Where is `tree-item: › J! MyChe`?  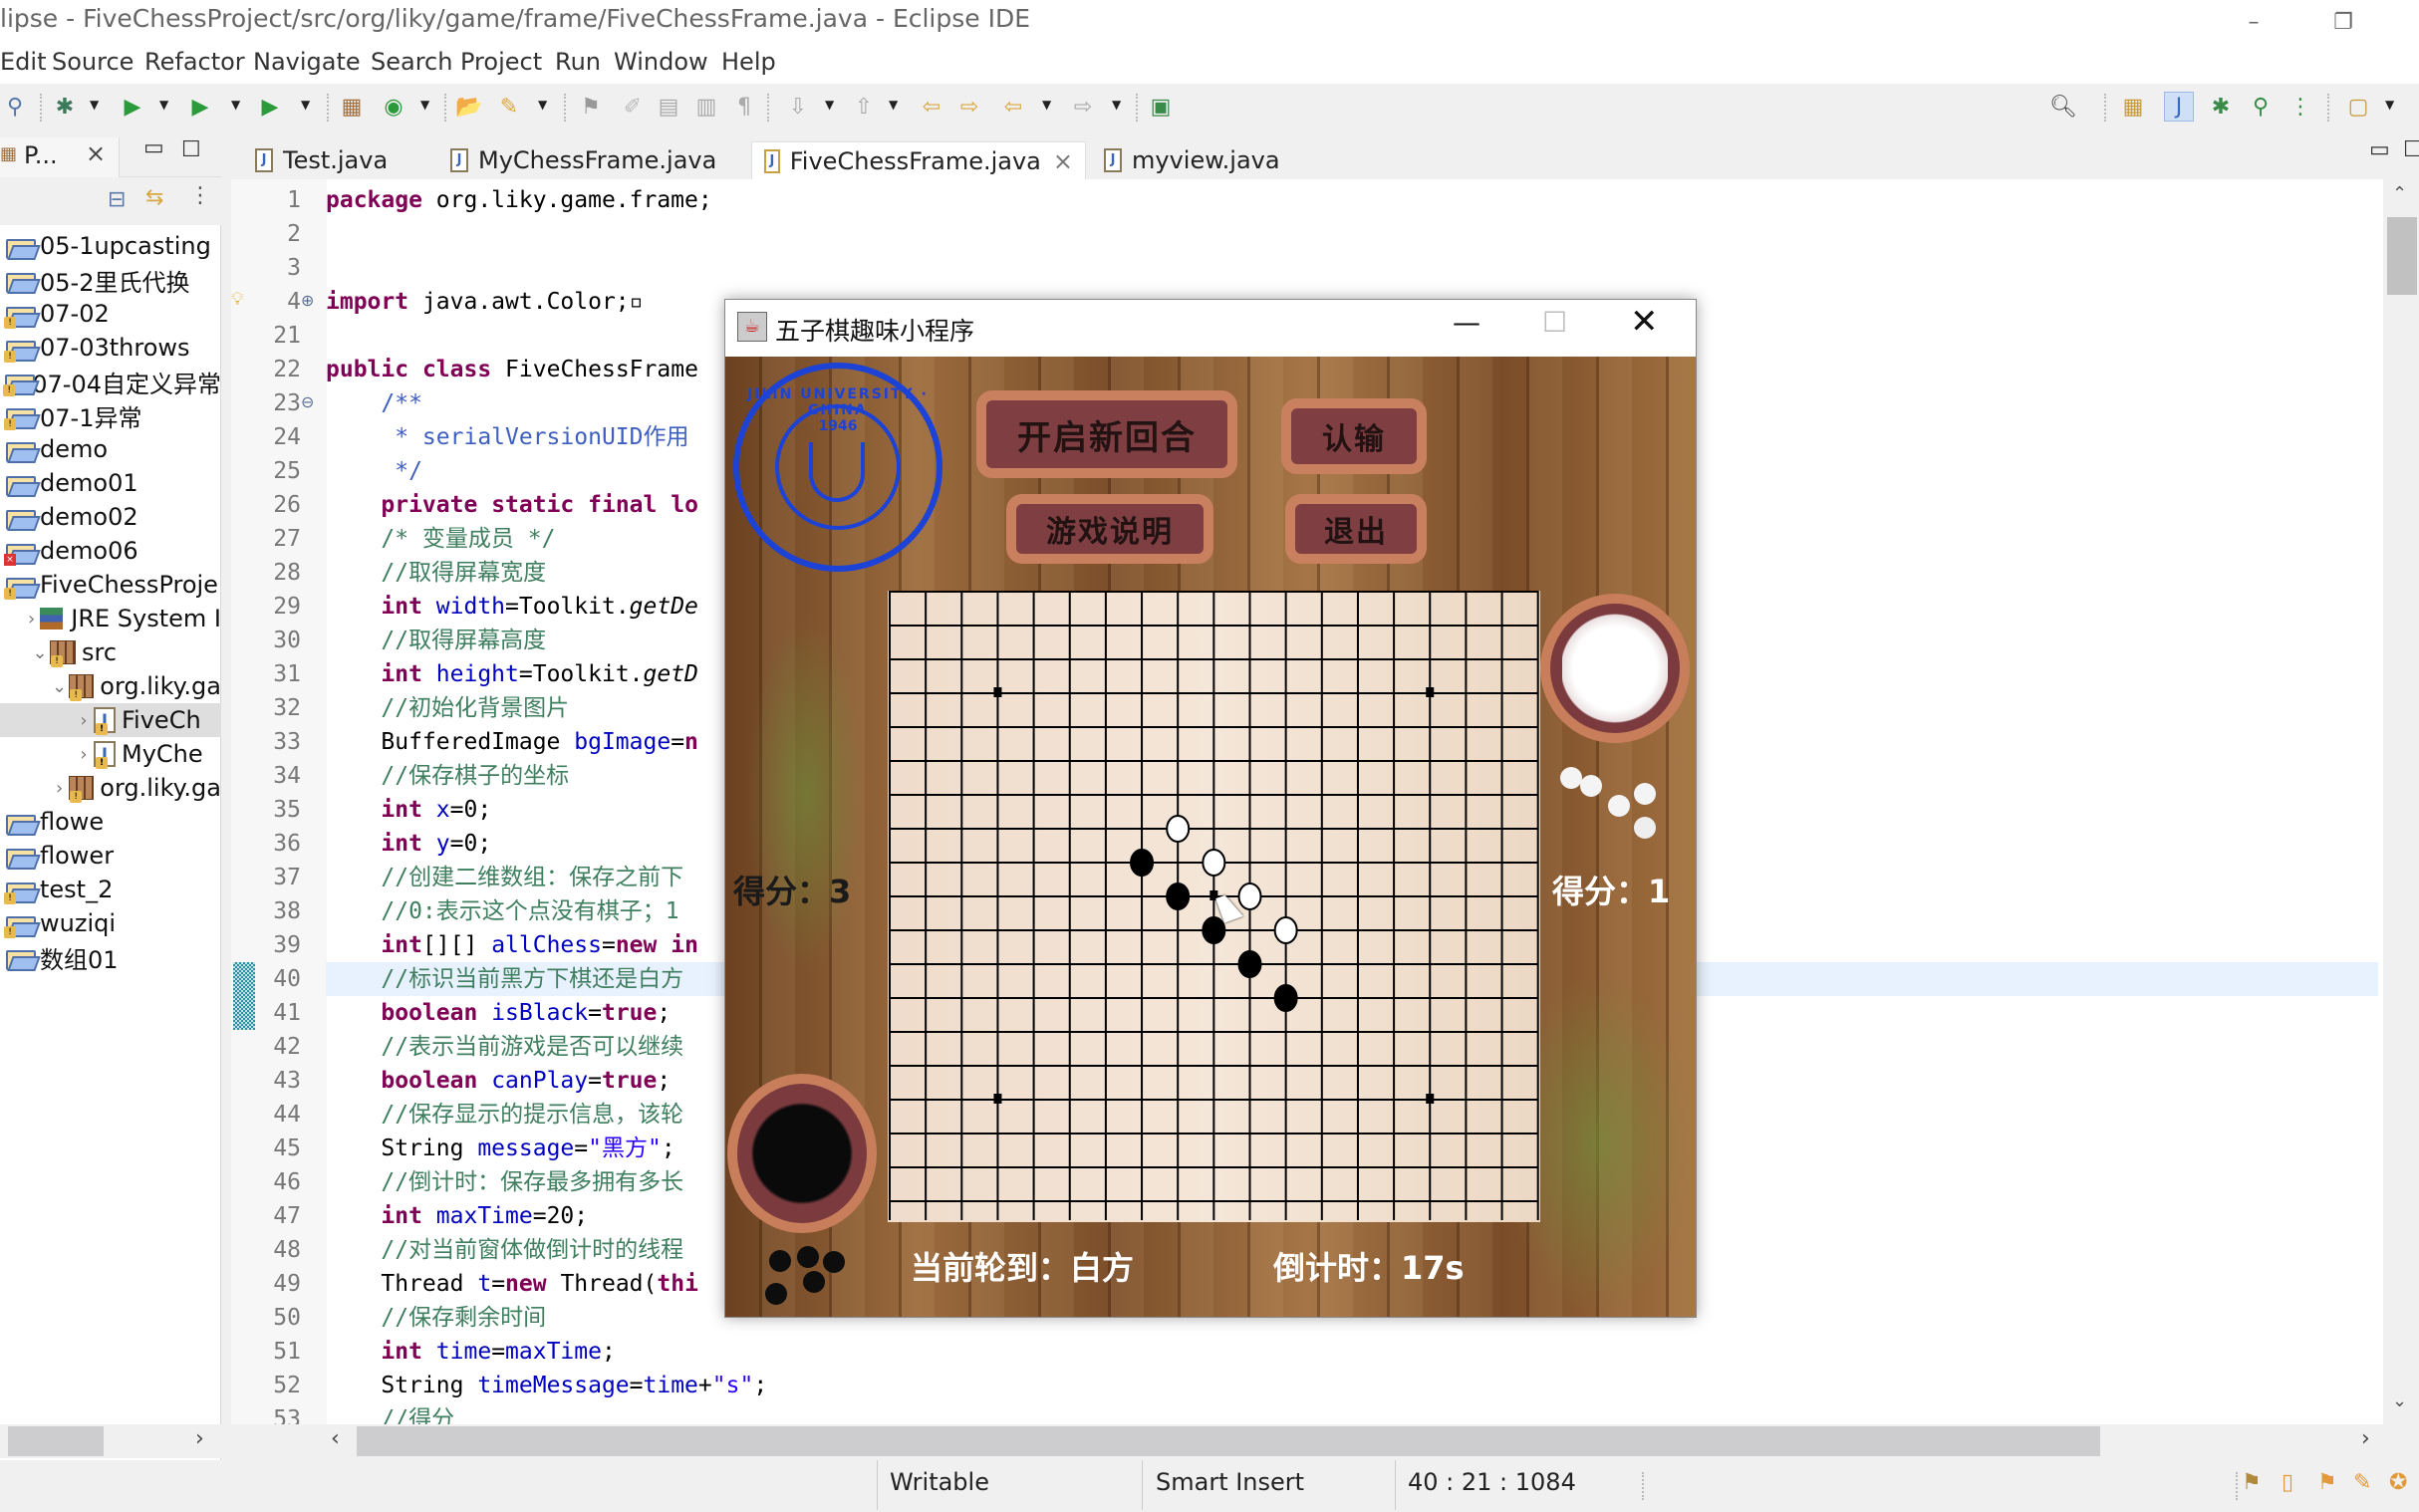 tree-item: › J! MyChe is located at coordinates (111, 754).